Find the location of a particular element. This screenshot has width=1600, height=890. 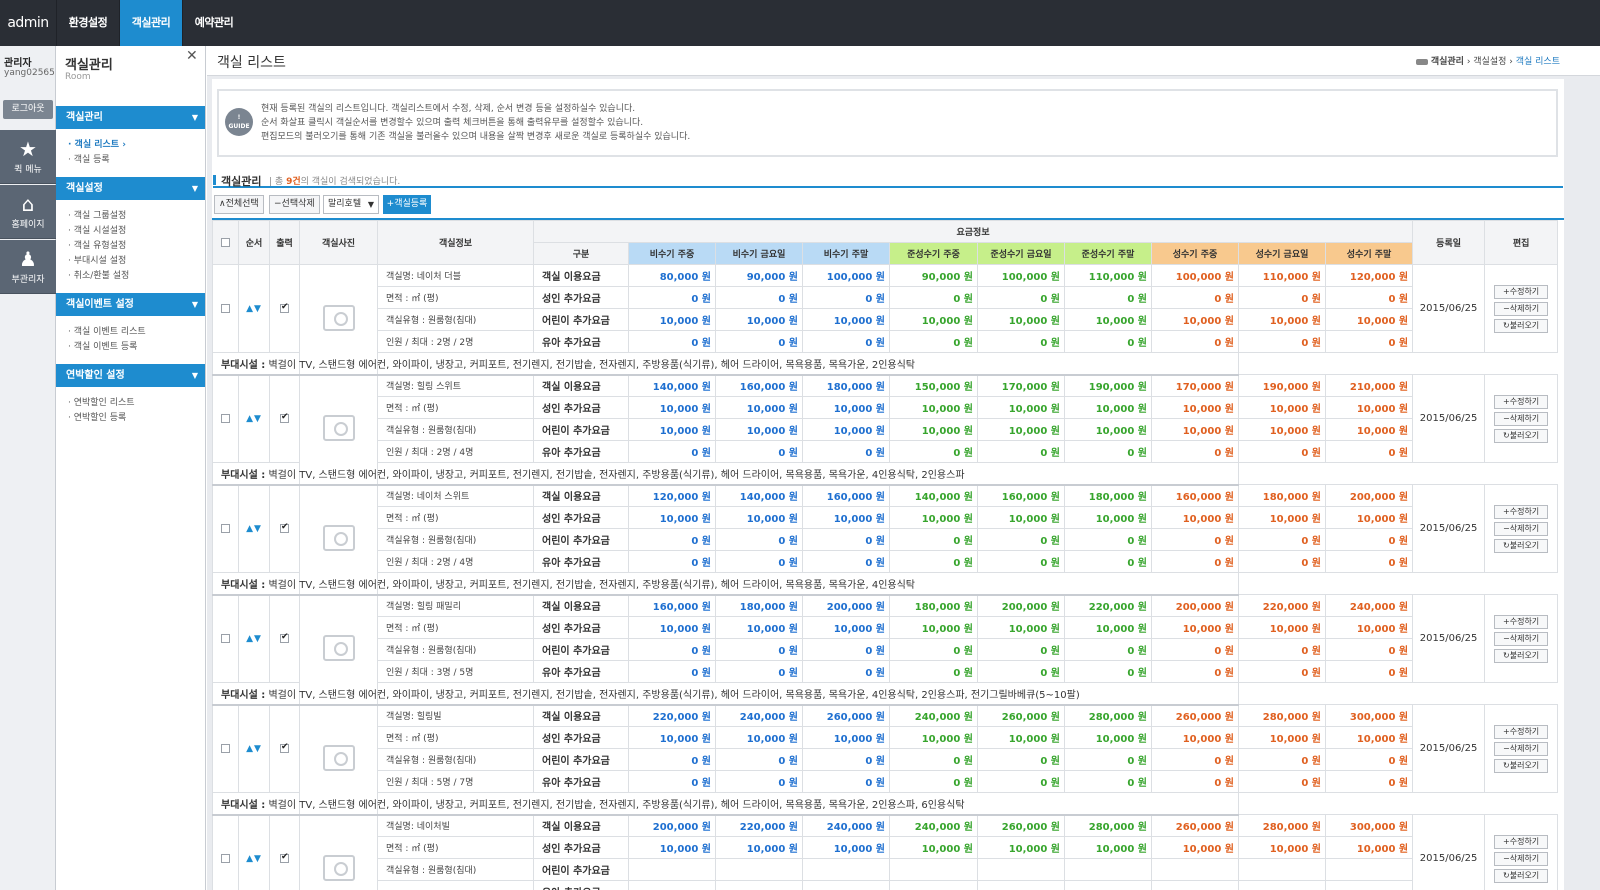

reg-date: 2015/06/25 is located at coordinates (1449, 852).